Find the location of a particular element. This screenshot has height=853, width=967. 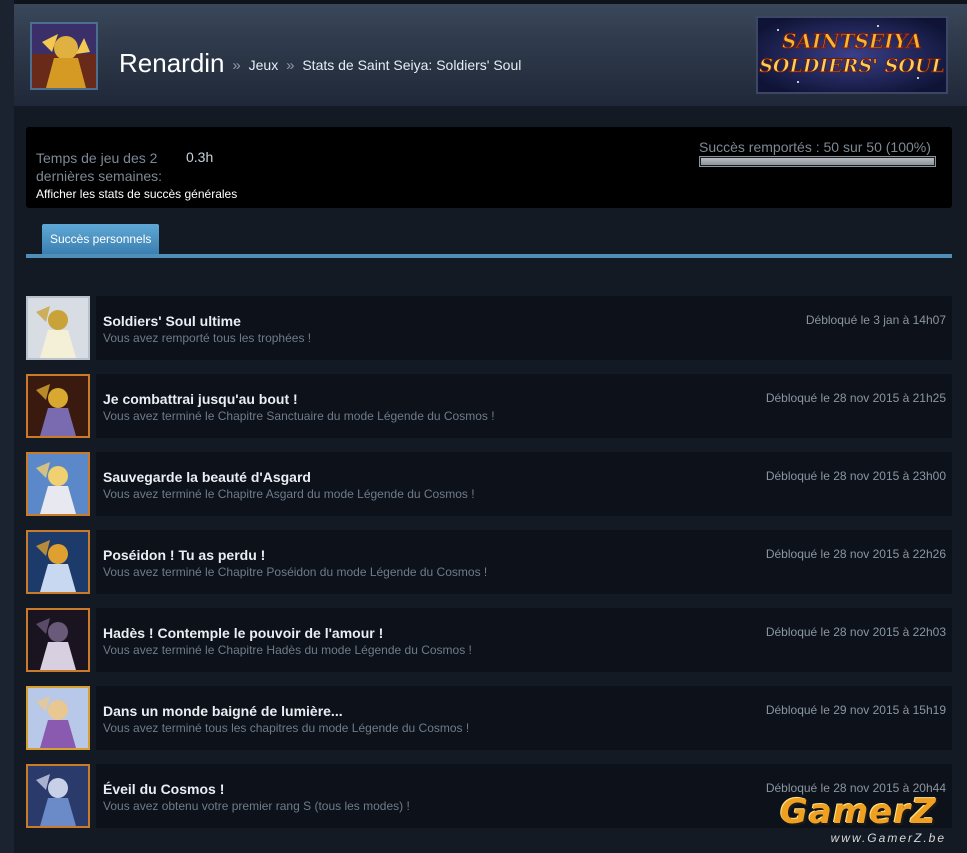

achievement-unlock-date: Débloqué le 28 nov 2015 à 21h25 is located at coordinates (855, 398).